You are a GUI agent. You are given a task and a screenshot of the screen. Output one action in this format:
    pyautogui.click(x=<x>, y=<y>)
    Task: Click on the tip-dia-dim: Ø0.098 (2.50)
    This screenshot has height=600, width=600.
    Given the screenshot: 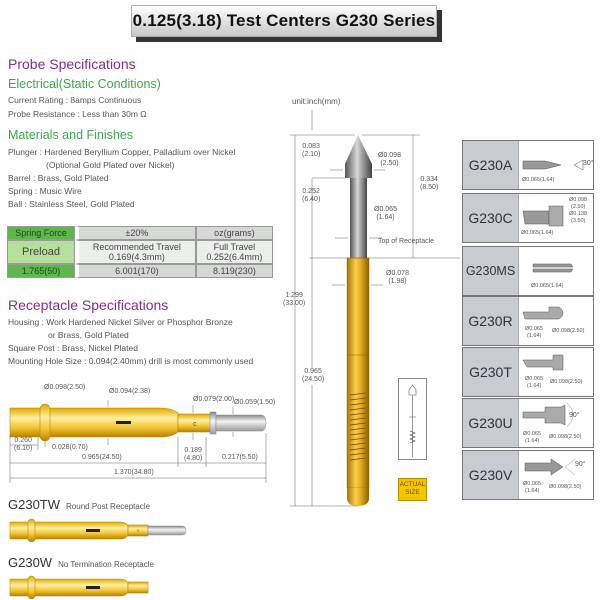 What is the action you would take?
    pyautogui.click(x=389, y=160)
    